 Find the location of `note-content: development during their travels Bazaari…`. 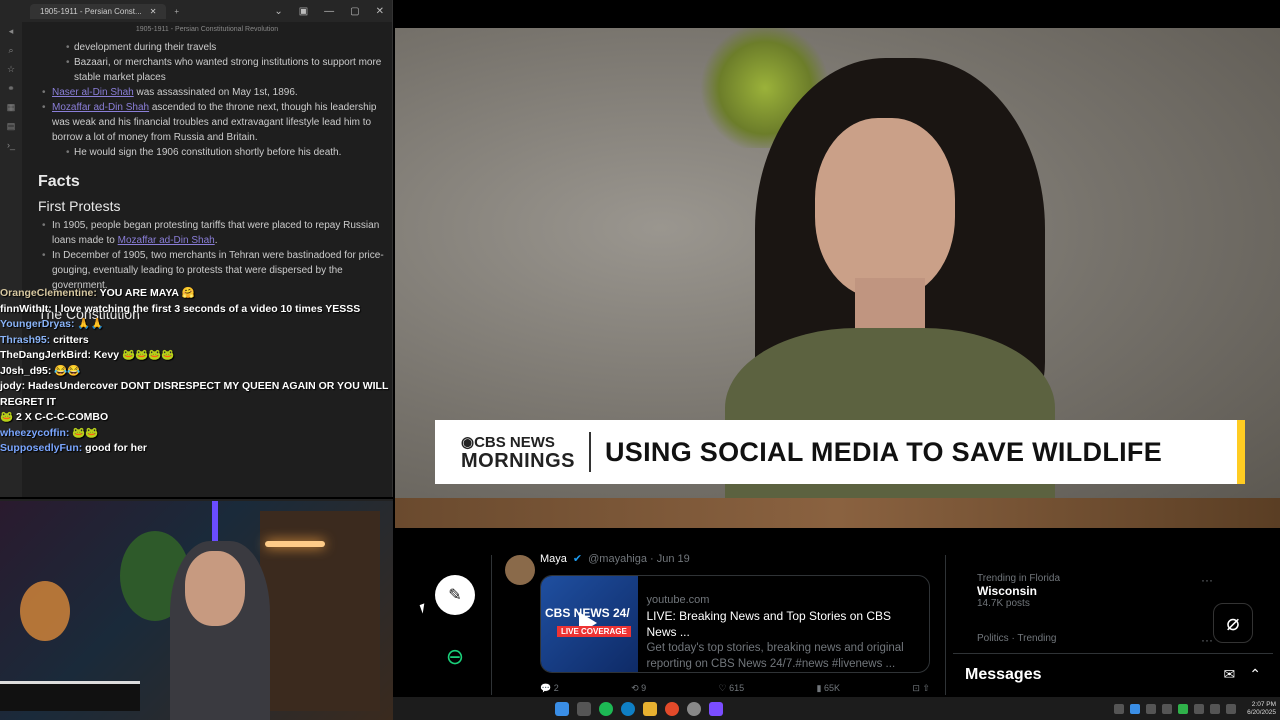

note-content: development during their travels Bazaari… is located at coordinates (211, 183).